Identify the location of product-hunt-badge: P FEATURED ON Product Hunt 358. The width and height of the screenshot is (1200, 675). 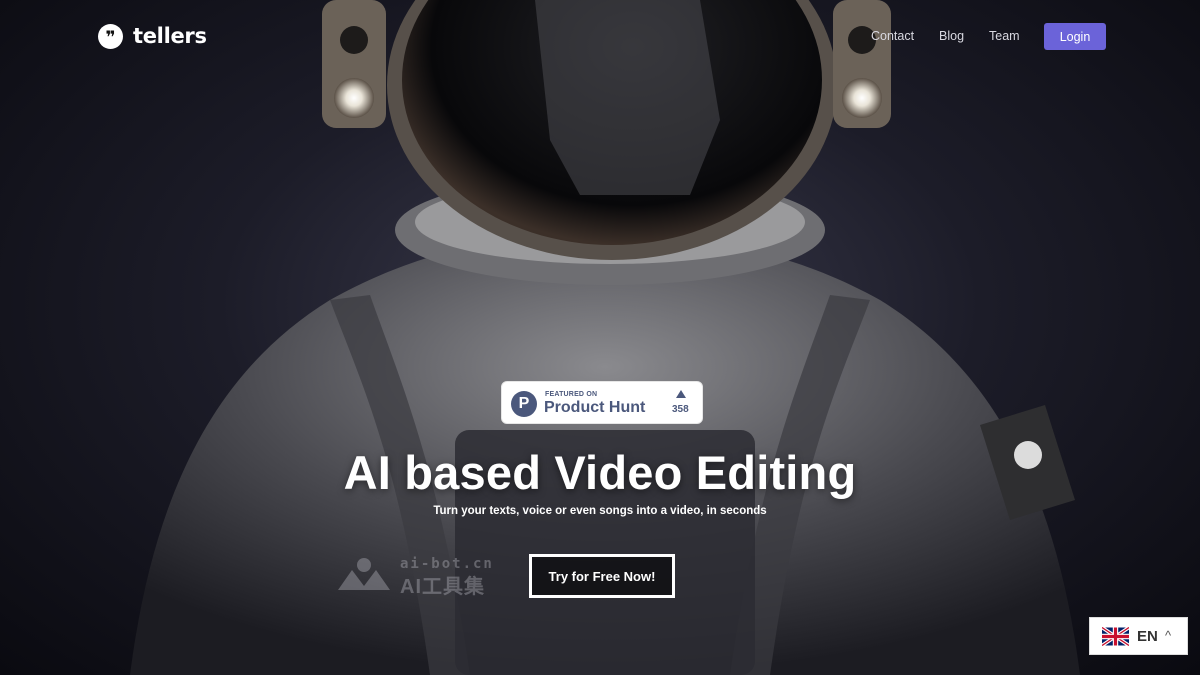
(602, 402).